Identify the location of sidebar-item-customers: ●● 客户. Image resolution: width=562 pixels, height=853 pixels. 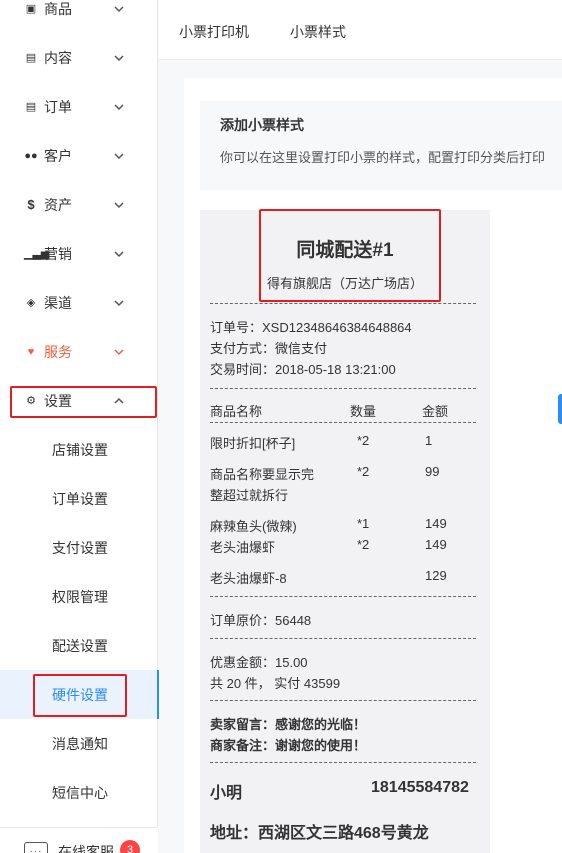
(79, 155).